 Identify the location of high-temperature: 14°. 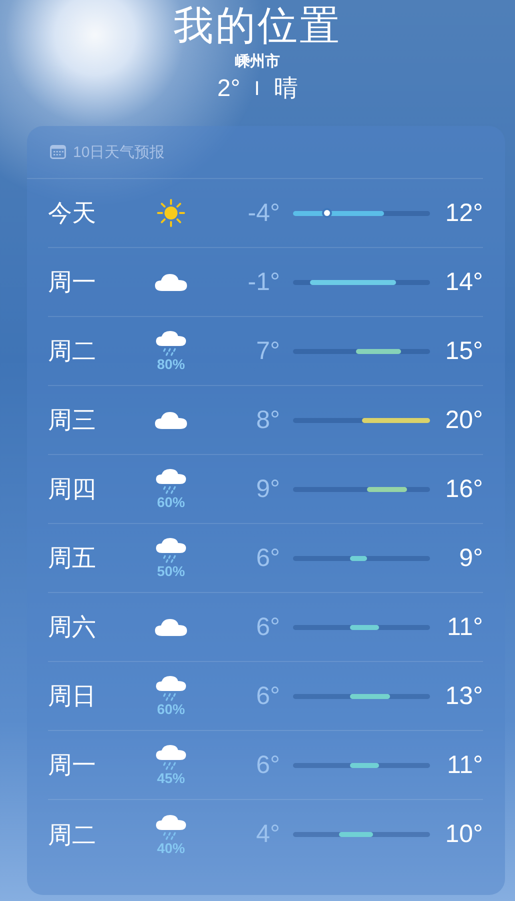
(463, 282).